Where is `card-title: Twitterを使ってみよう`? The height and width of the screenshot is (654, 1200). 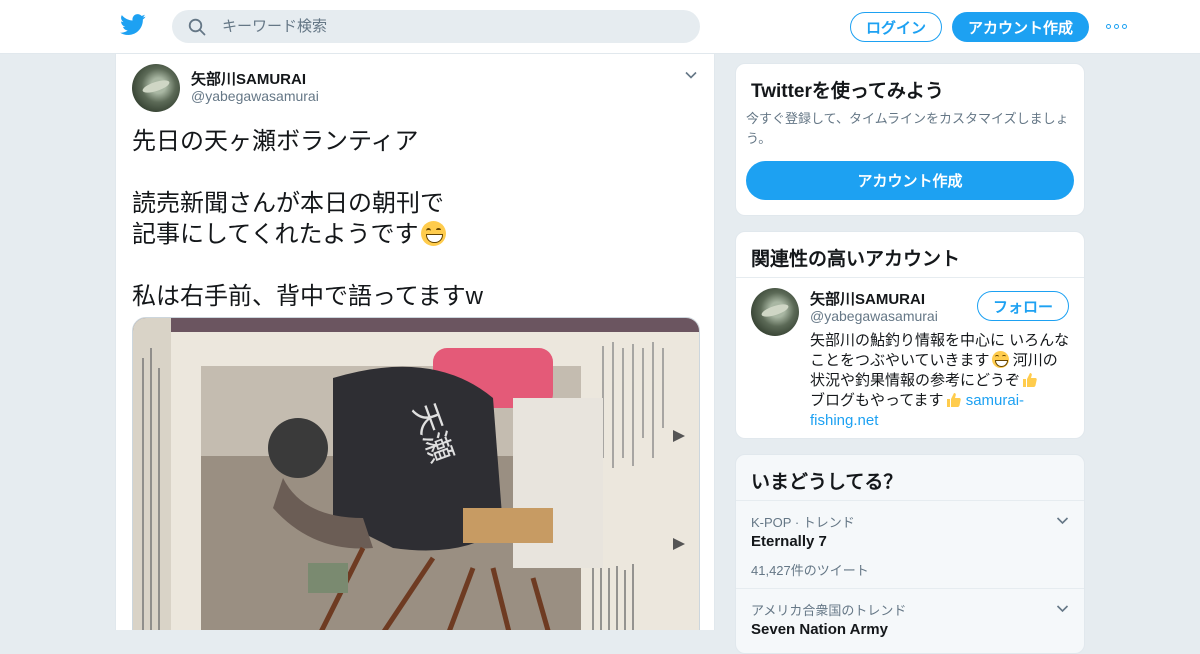 card-title: Twitterを使ってみよう is located at coordinates (847, 91).